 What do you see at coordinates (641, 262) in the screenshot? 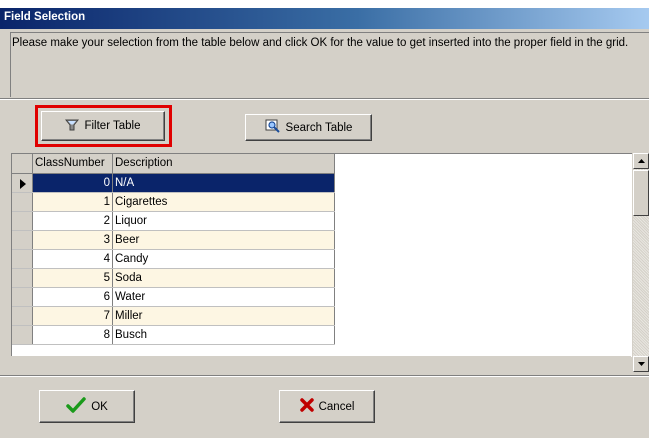
I see `vertical-scrollbar` at bounding box center [641, 262].